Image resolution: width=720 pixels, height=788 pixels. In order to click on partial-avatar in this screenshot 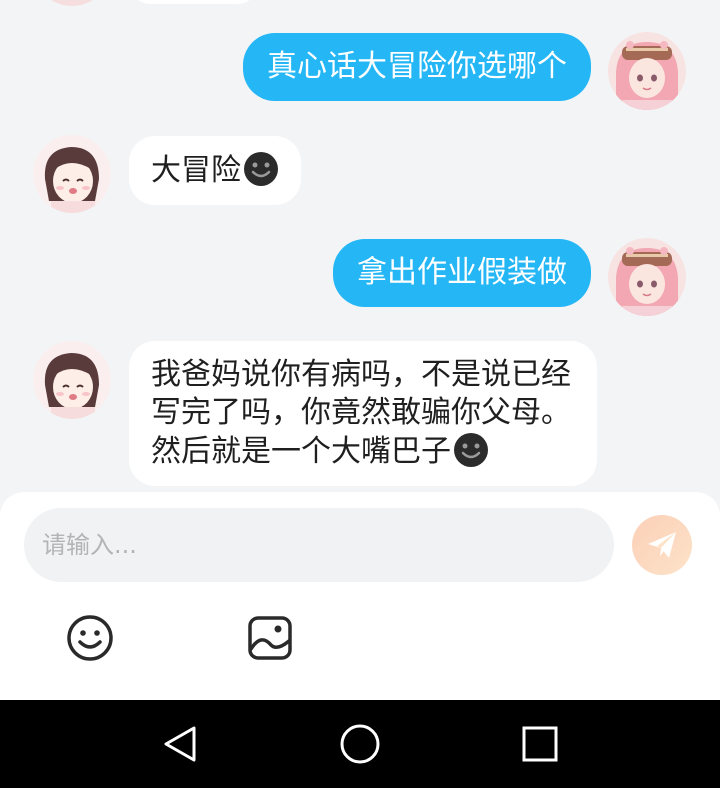, I will do `click(72, 3)`.